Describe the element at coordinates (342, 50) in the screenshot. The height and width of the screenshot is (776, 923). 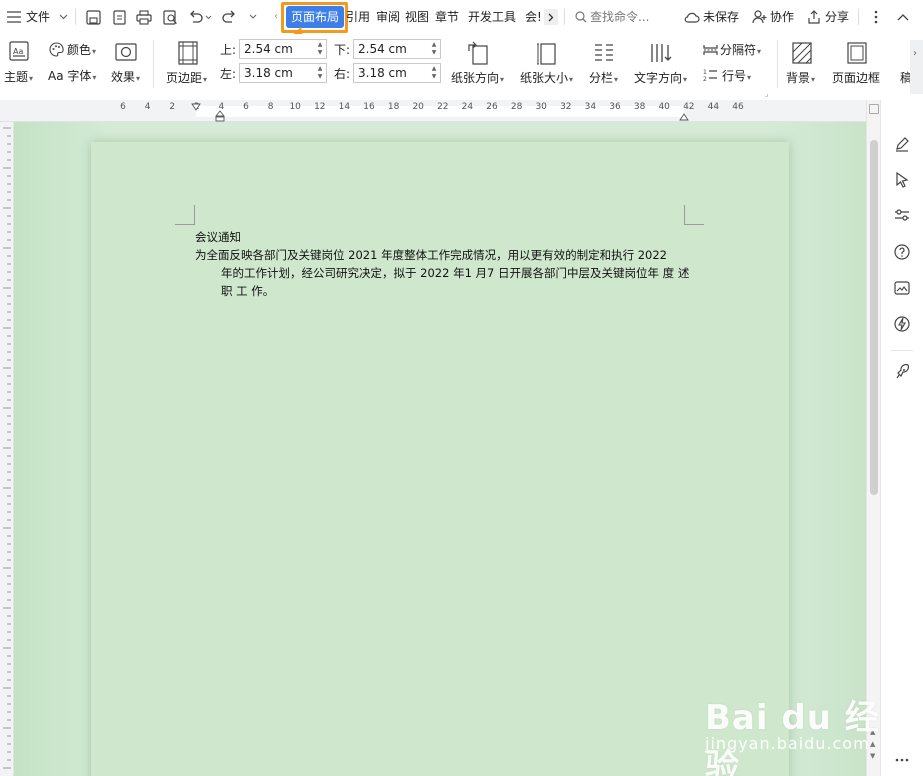
I see `bottom-margin-label: 下:` at that location.